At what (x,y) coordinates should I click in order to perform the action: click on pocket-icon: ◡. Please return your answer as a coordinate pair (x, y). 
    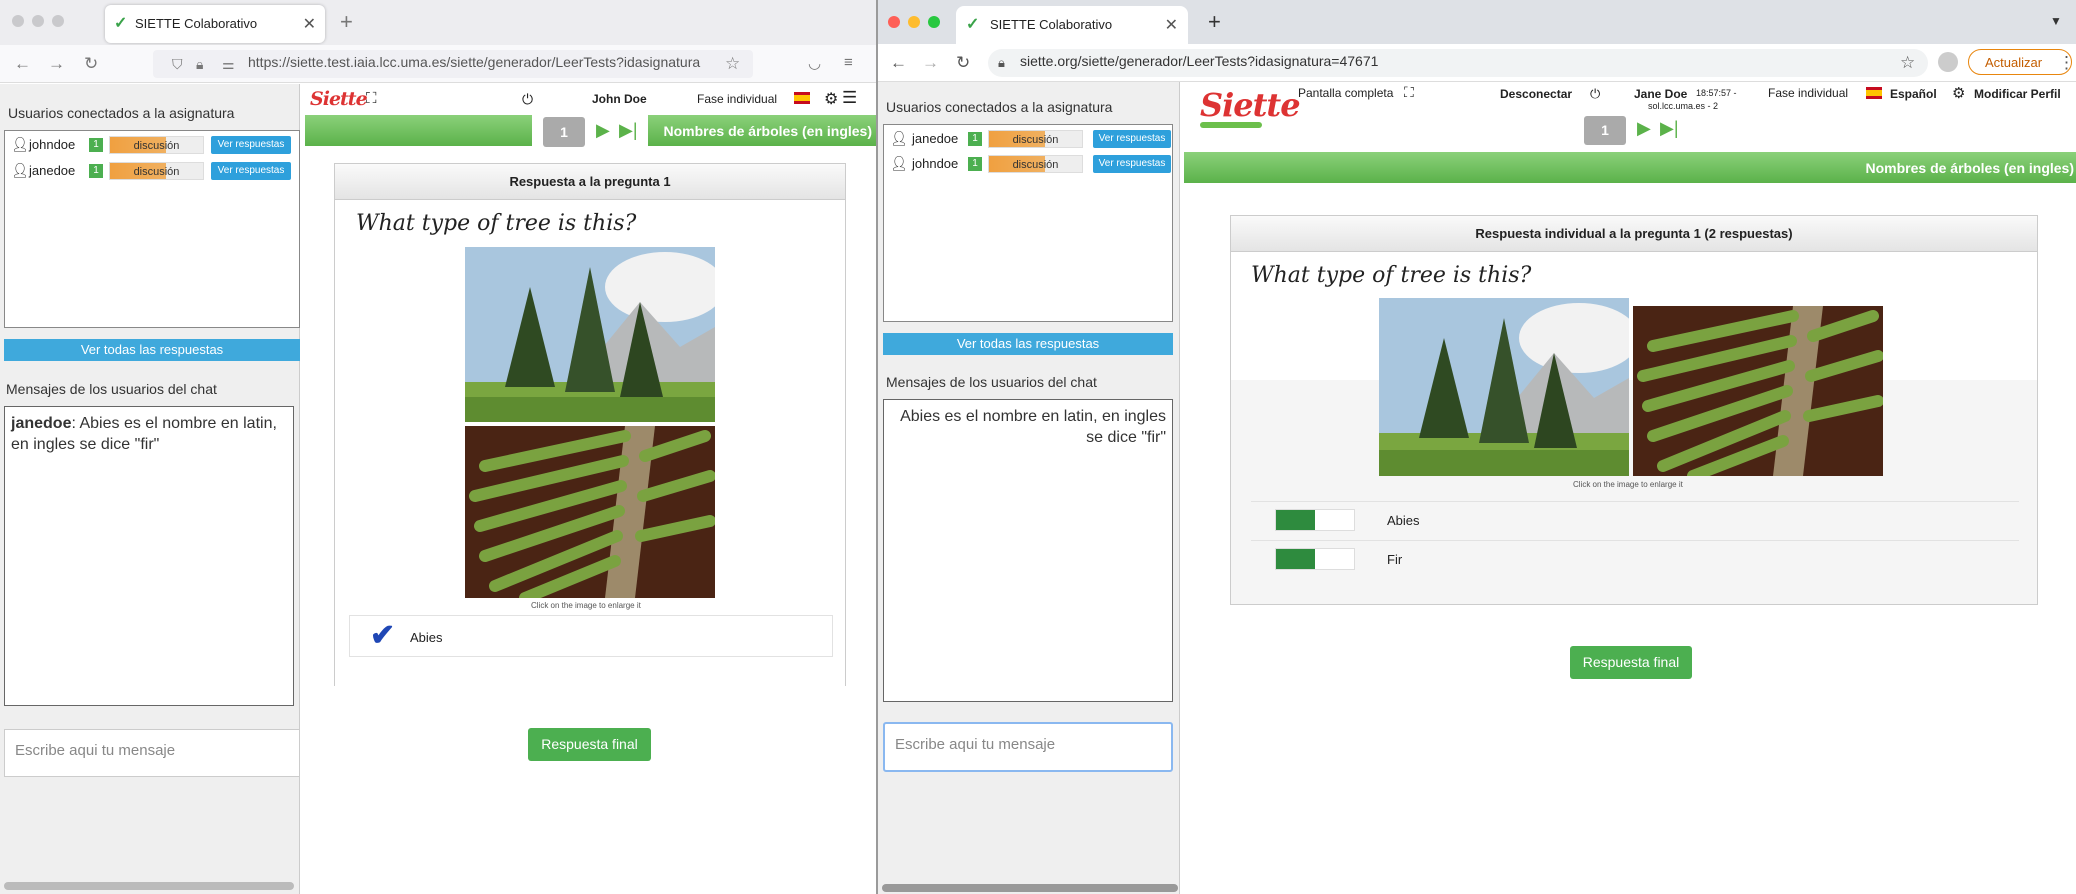
    Looking at the image, I should click on (814, 63).